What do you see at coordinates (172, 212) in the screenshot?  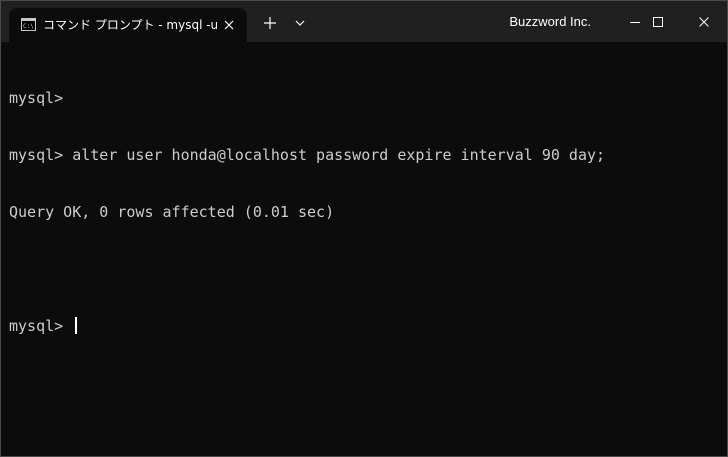 I see `terminal-line: Query OK, 0 rows affected (0.01 sec)` at bounding box center [172, 212].